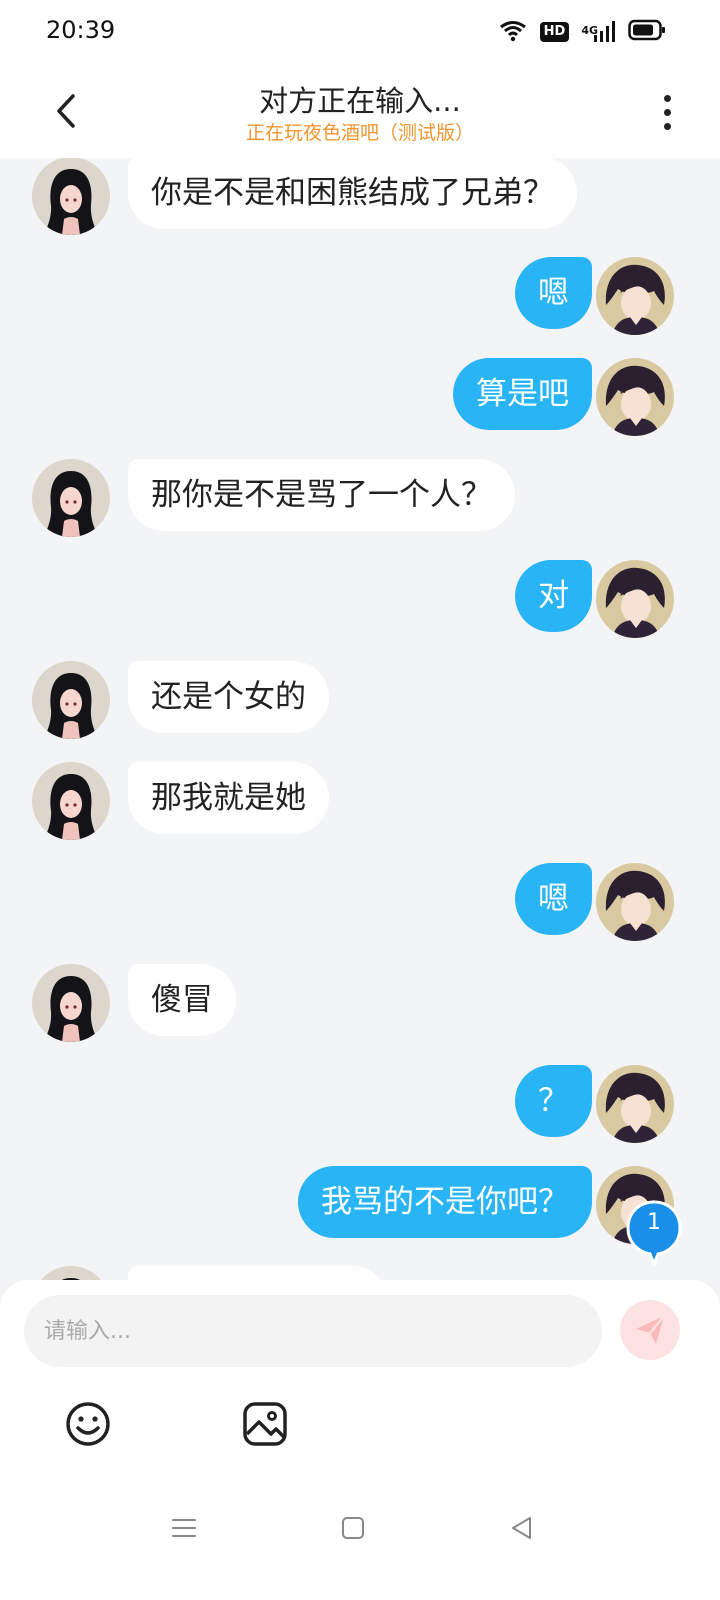 The height and width of the screenshot is (1600, 720). I want to click on message-bubble: 傻冒, so click(182, 1000).